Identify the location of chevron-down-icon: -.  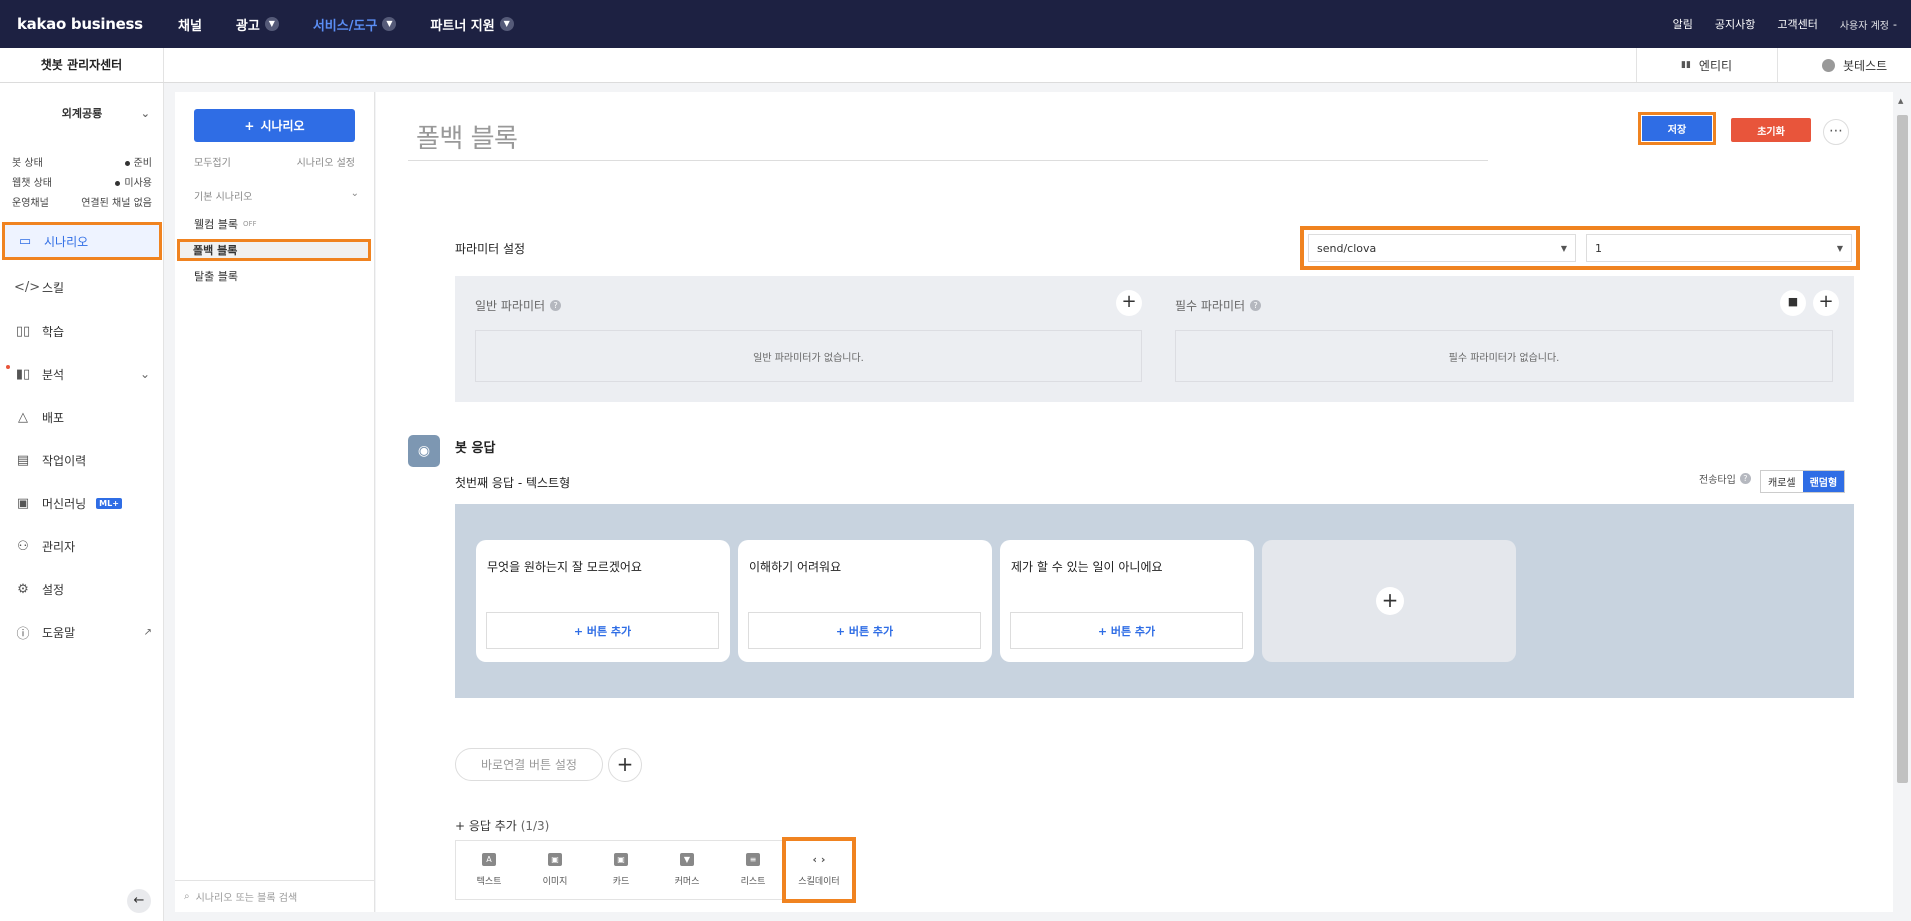
(1895, 24).